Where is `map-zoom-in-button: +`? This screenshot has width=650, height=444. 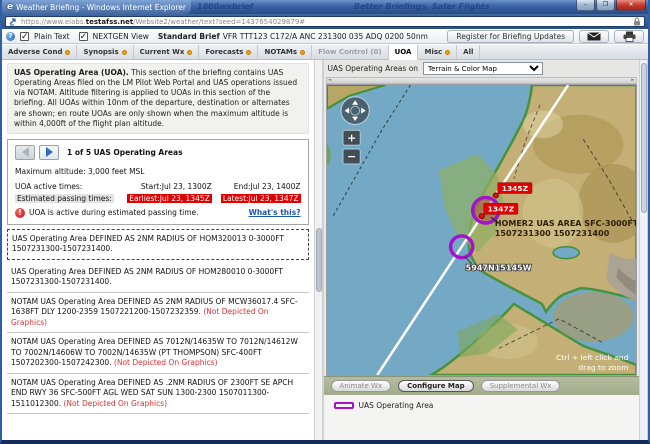
map-zoom-in-button: + is located at coordinates (351, 137).